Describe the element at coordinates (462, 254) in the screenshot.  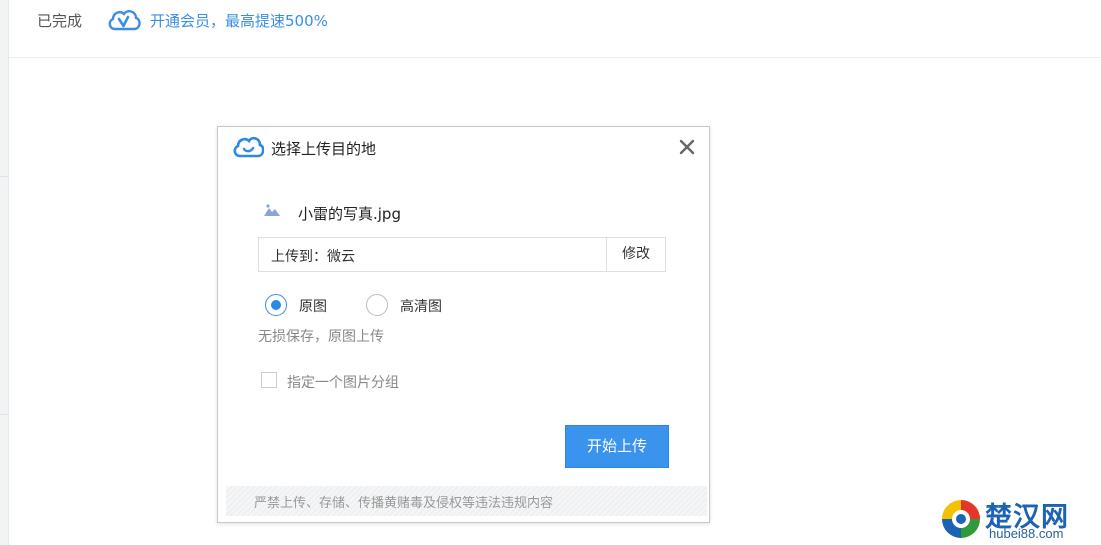
I see `destination-field: 上传到：微云 修改` at that location.